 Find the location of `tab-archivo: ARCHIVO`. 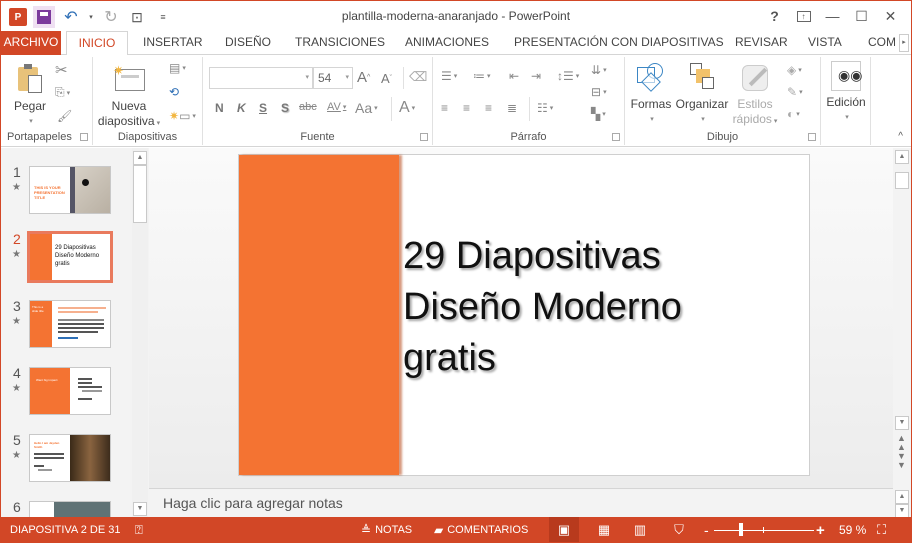

tab-archivo: ARCHIVO is located at coordinates (31, 43).